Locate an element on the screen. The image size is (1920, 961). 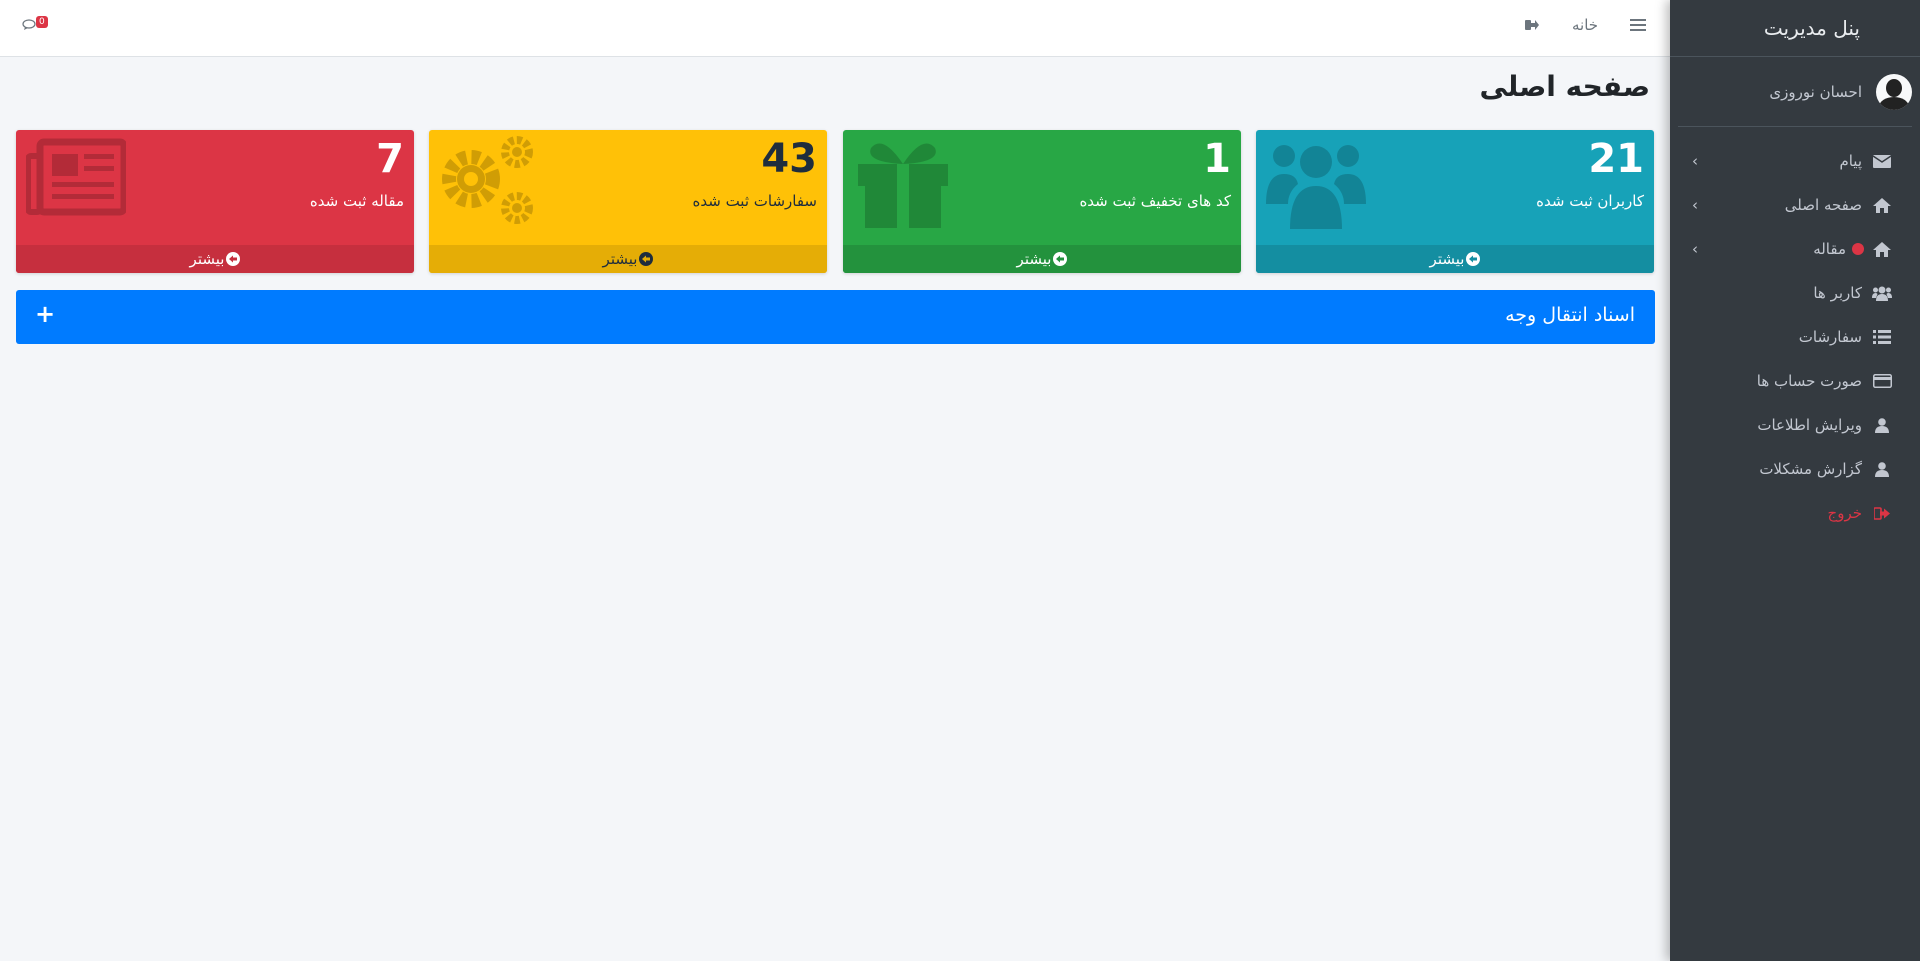
sidebar-item-users: کاربر ها is located at coordinates (1795, 293).